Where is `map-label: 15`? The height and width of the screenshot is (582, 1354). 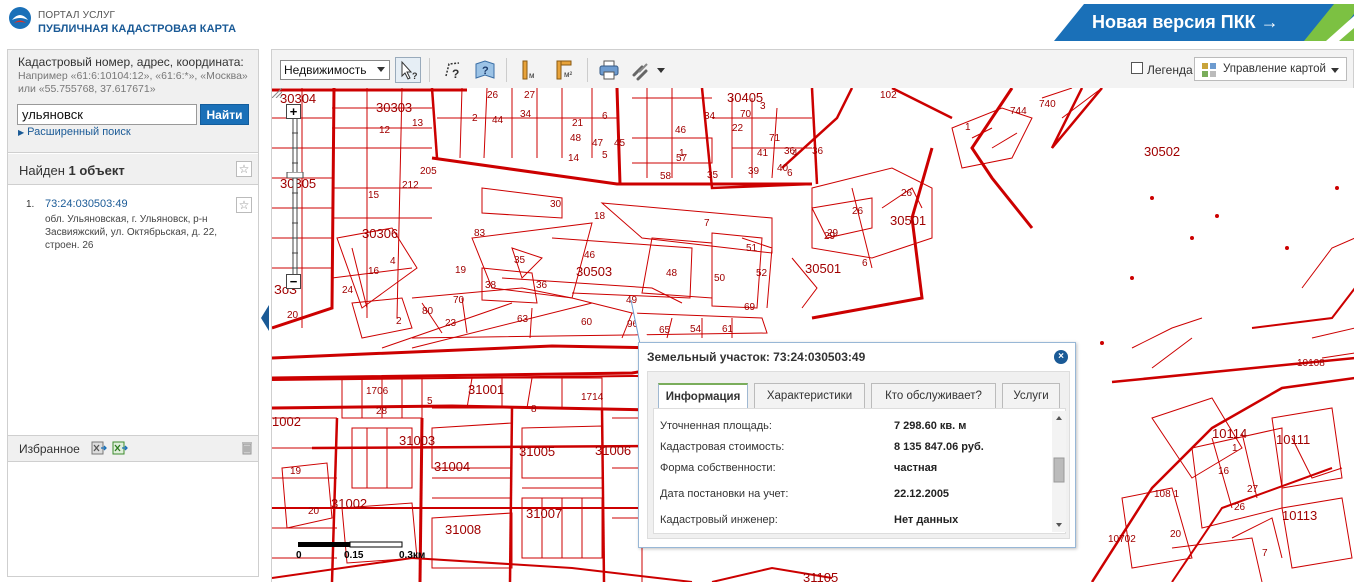
map-label: 15 is located at coordinates (373, 195).